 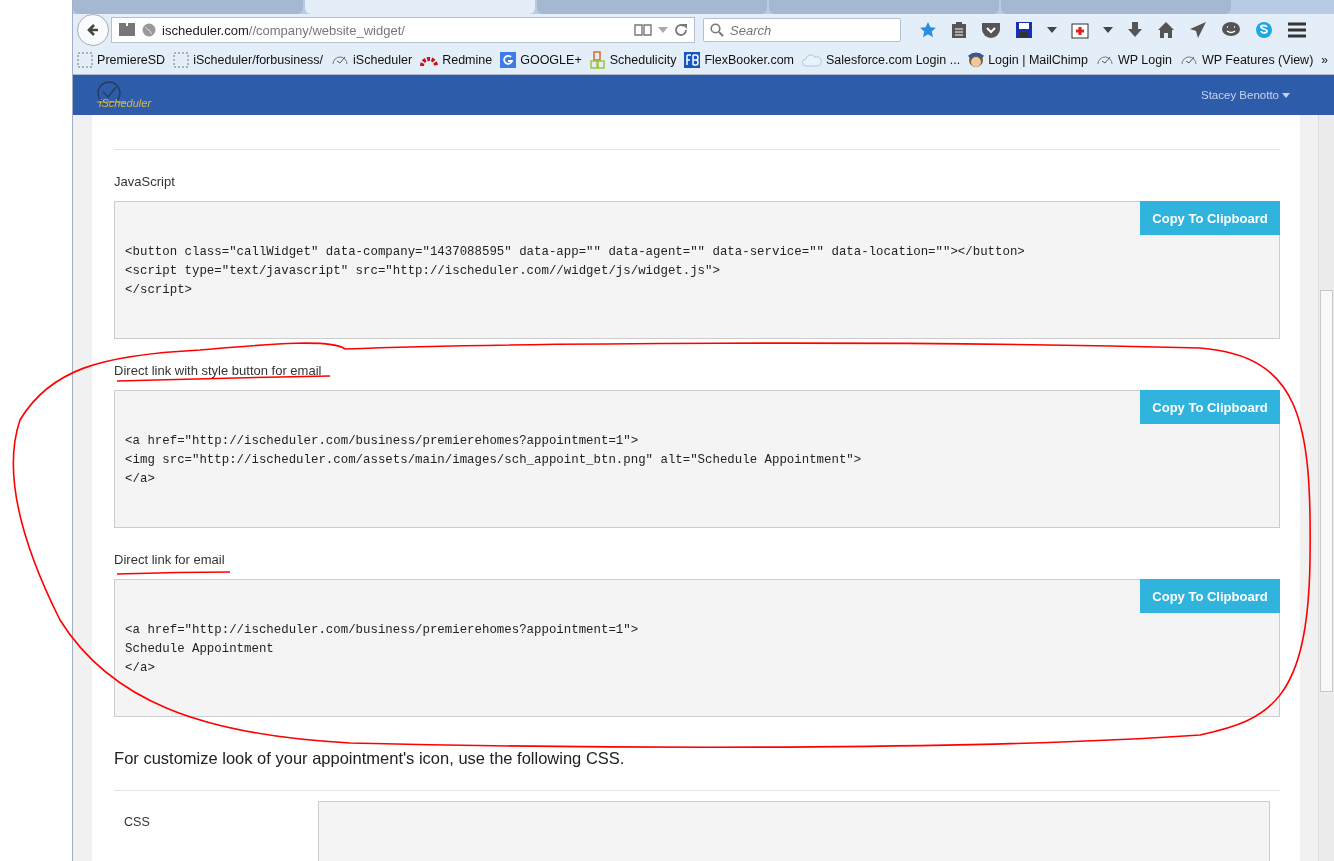 I want to click on bookmark-item: WP Login, so click(x=1133, y=60).